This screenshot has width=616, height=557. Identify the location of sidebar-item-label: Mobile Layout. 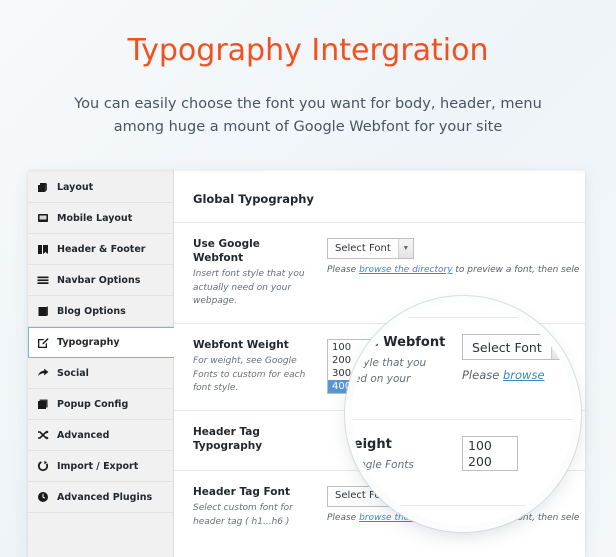
(95, 218).